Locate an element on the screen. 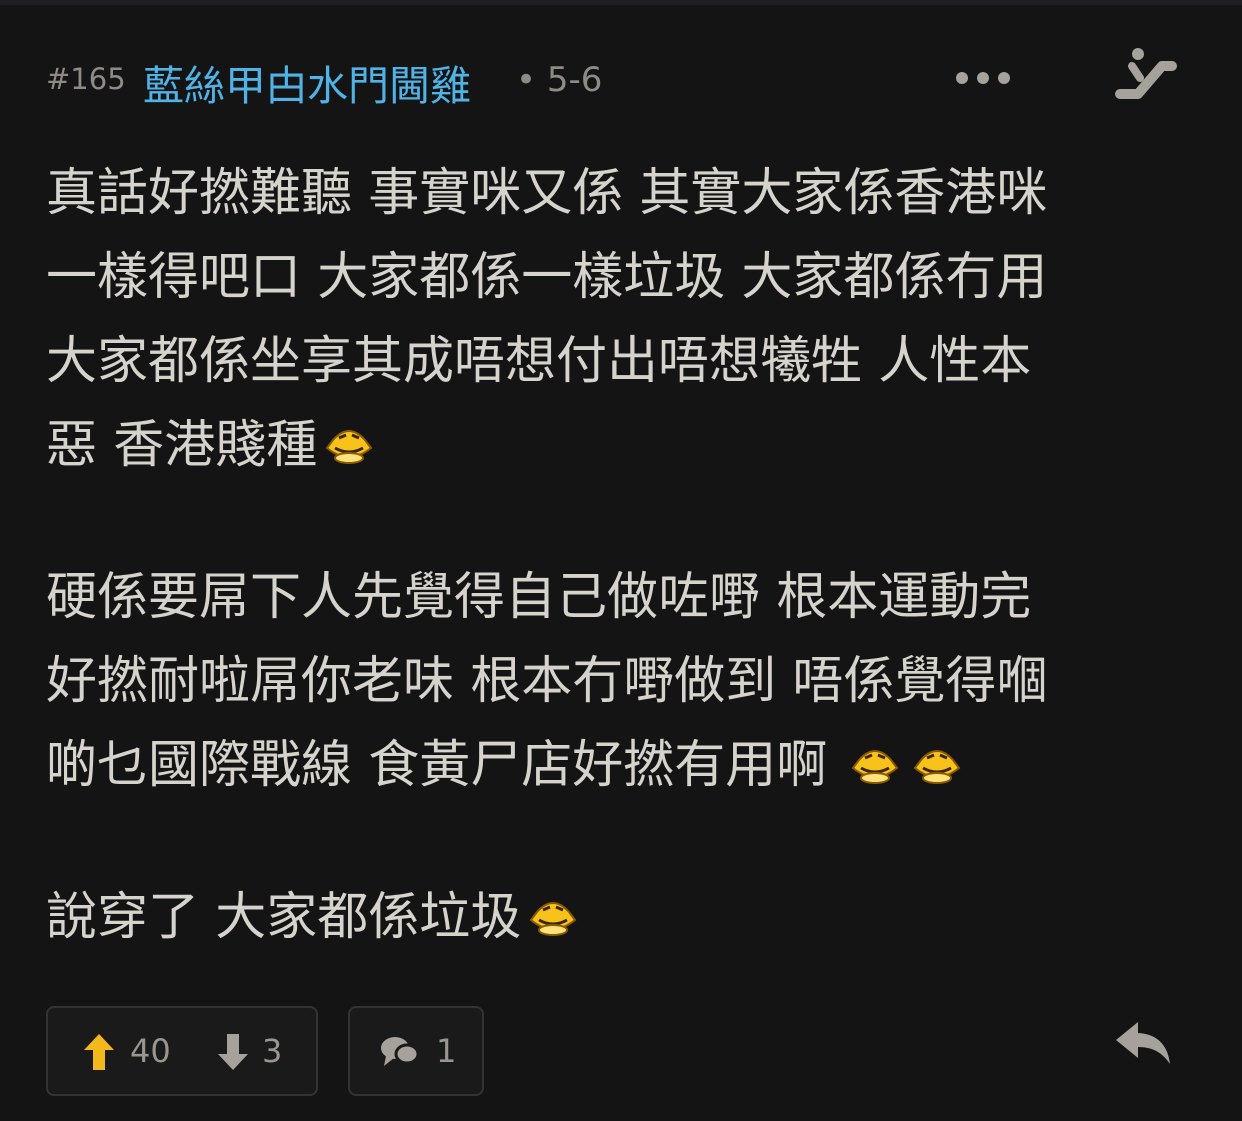  downvote-icon is located at coordinates (233, 1052).